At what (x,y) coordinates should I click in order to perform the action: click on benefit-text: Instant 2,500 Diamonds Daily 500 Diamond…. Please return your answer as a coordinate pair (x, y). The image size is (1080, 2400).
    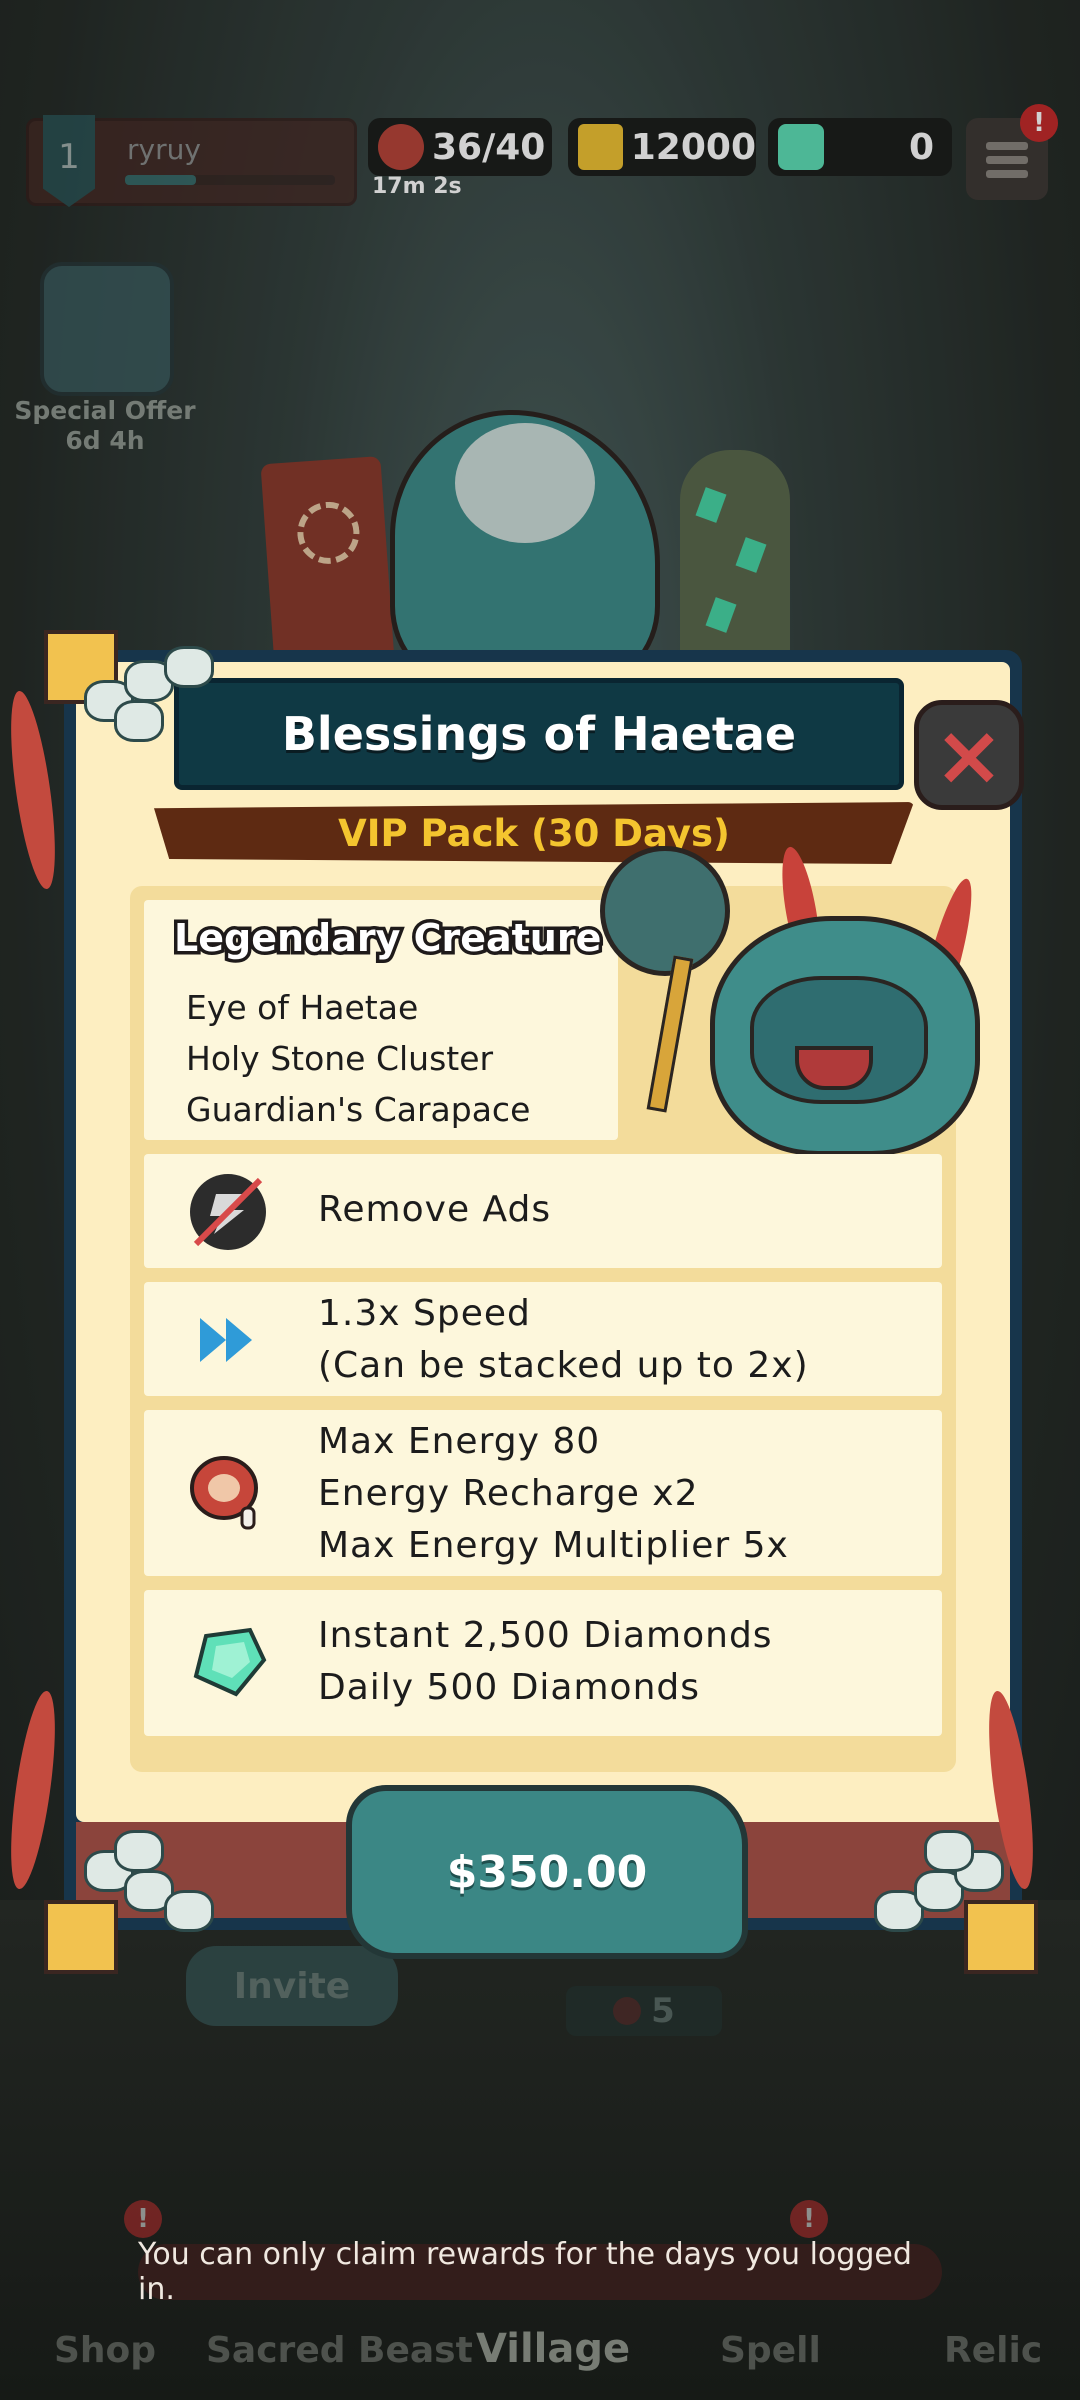
    Looking at the image, I should click on (545, 1662).